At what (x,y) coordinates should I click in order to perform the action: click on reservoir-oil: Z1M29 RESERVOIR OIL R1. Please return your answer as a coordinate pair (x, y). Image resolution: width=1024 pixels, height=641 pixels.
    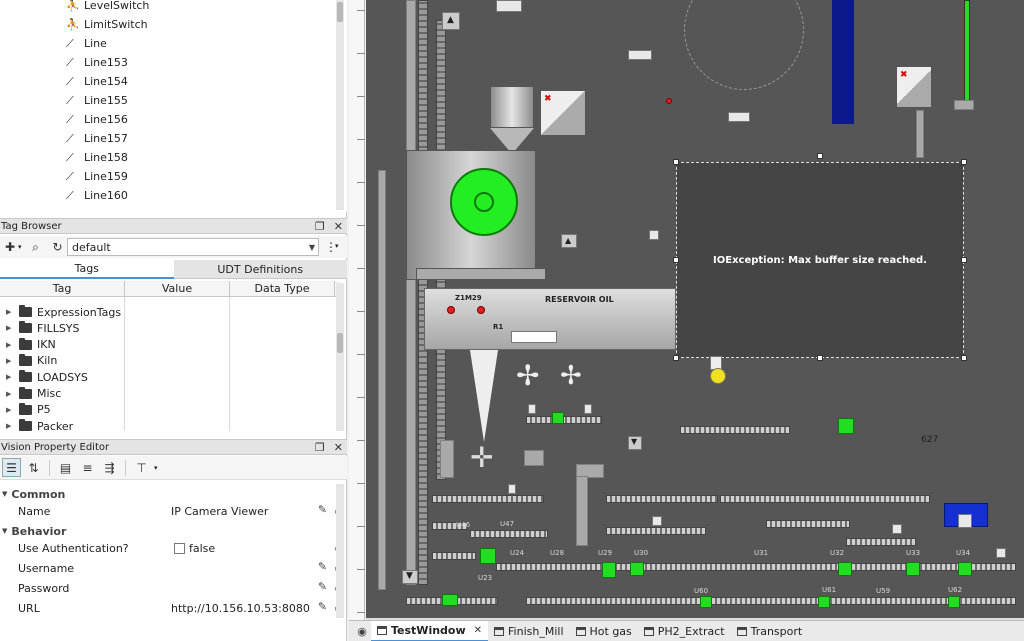
    Looking at the image, I should click on (550, 319).